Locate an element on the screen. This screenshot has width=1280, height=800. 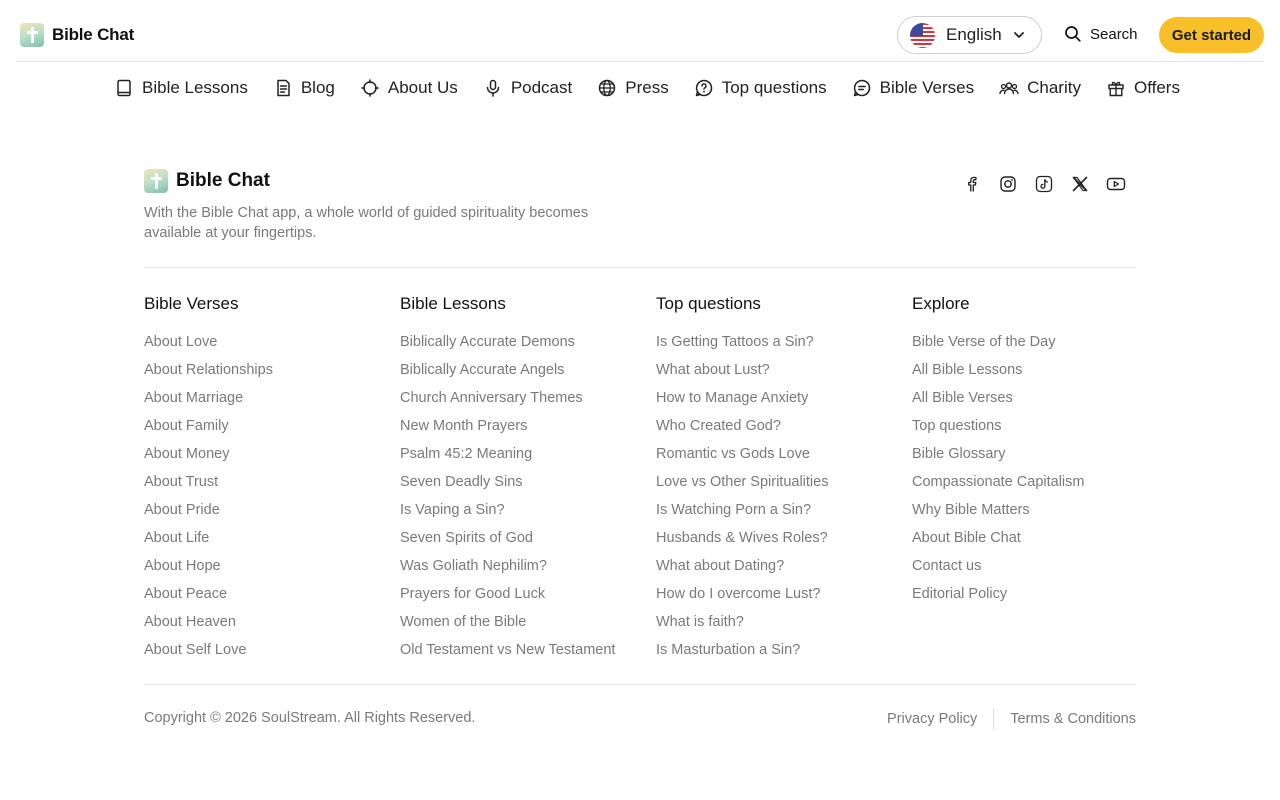
nav-item-blog: Blog is located at coordinates (304, 88).